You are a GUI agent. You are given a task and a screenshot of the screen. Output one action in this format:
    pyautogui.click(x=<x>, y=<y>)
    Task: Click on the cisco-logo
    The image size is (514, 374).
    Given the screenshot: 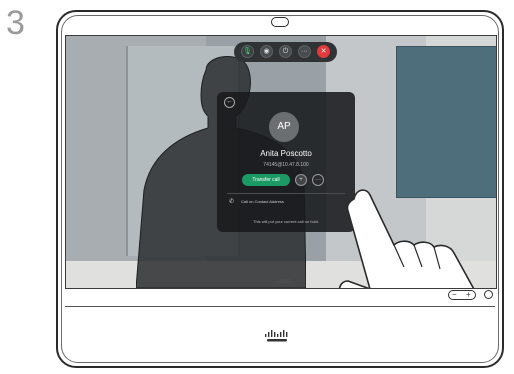 What is the action you would take?
    pyautogui.click(x=276, y=336)
    